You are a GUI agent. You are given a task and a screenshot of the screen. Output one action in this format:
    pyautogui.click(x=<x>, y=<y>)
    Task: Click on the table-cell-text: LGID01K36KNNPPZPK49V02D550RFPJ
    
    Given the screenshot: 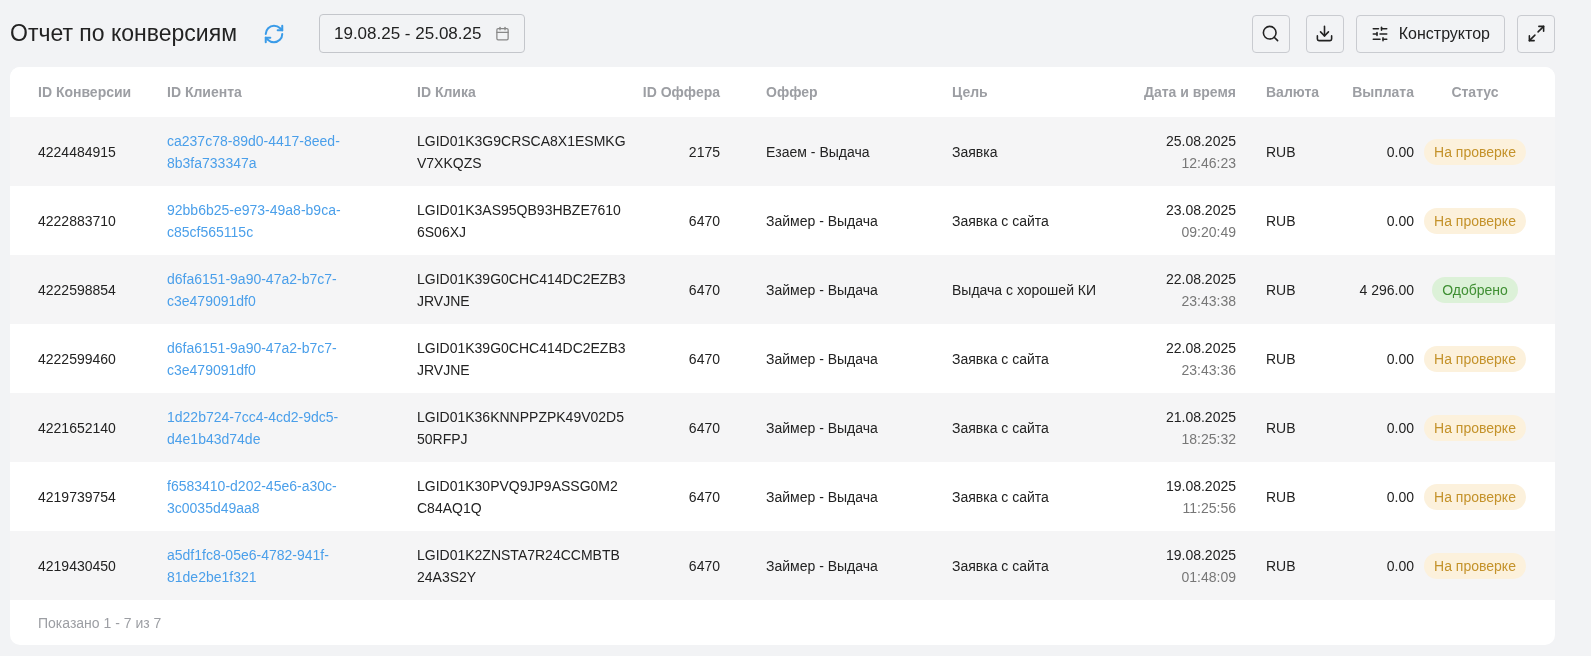 What is the action you would take?
    pyautogui.click(x=521, y=428)
    